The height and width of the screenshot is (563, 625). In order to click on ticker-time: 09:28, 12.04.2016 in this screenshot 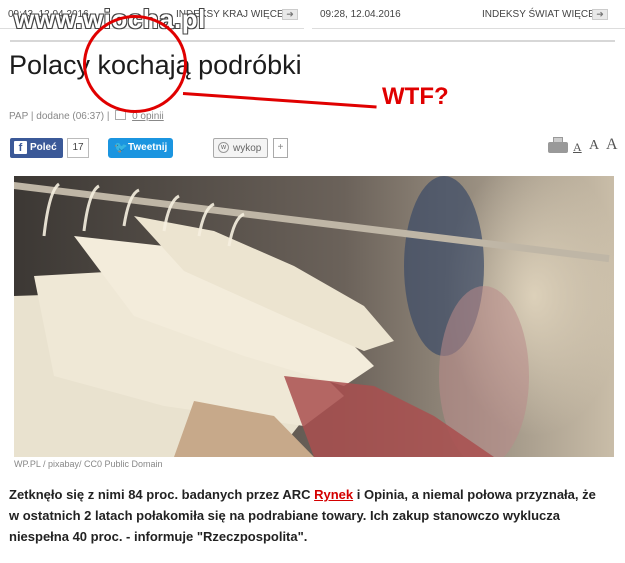, I will do `click(360, 14)`.